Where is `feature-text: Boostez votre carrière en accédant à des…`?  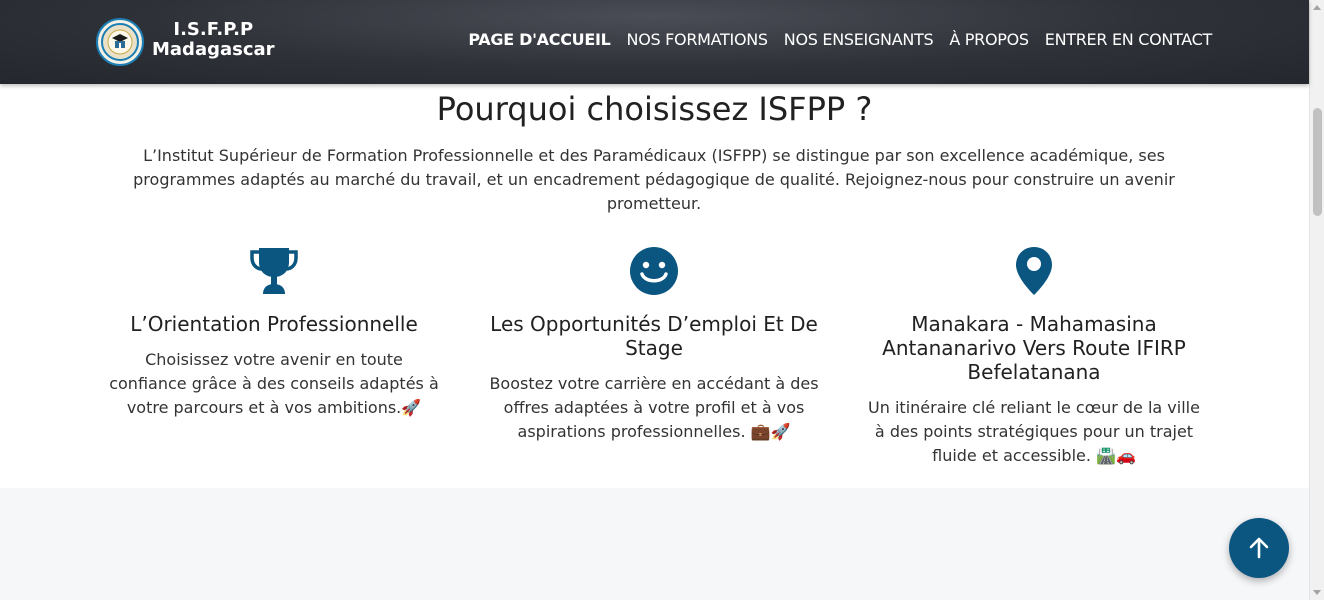 feature-text: Boostez votre carrière en accédant à des… is located at coordinates (654, 407).